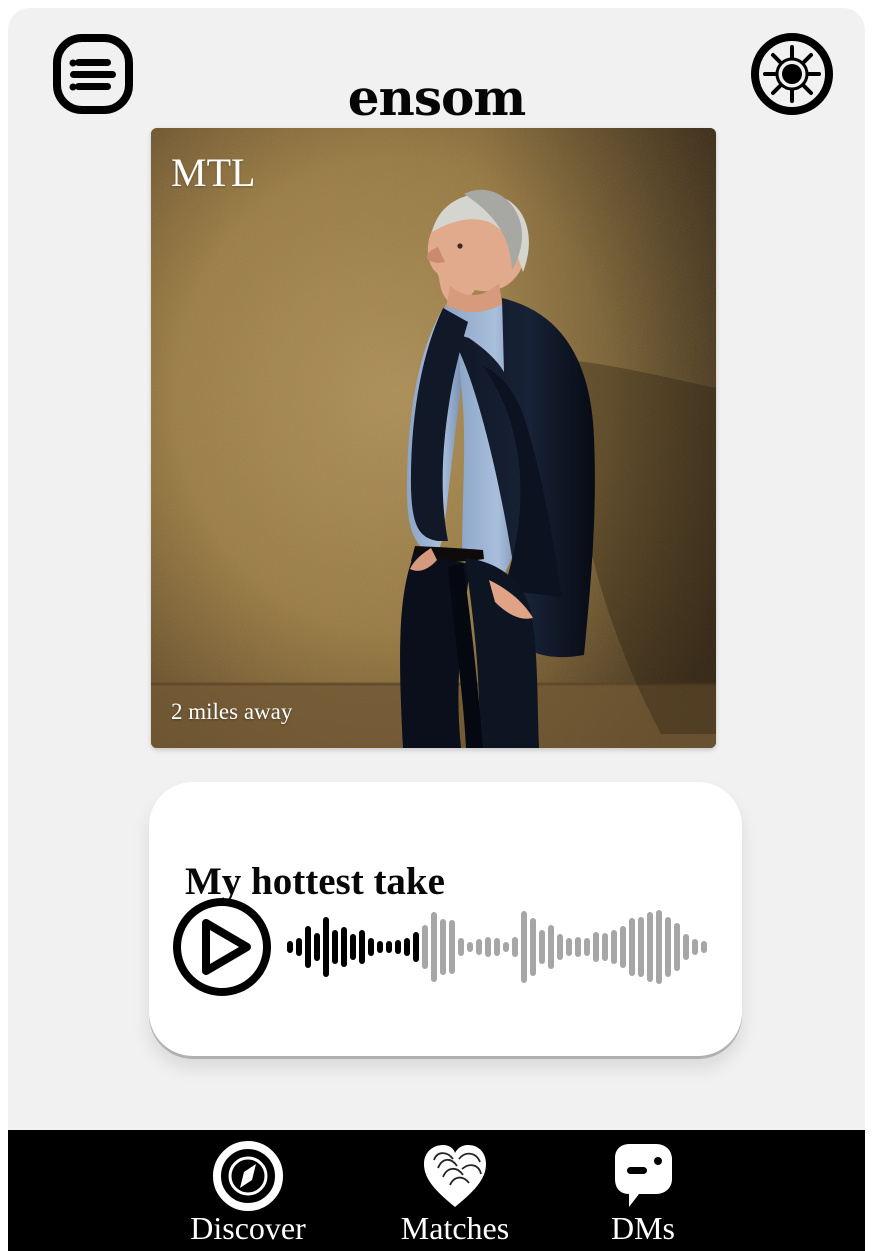 This screenshot has height=1251, width=873. I want to click on nav-matches: Matches, so click(455, 1191).